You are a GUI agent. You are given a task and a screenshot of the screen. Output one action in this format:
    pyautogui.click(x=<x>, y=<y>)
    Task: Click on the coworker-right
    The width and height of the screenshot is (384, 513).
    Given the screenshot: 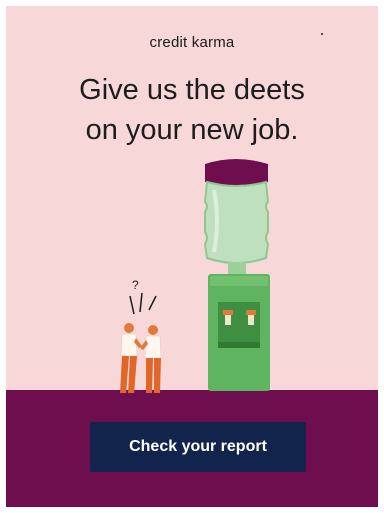 What is the action you would take?
    pyautogui.click(x=151, y=360)
    